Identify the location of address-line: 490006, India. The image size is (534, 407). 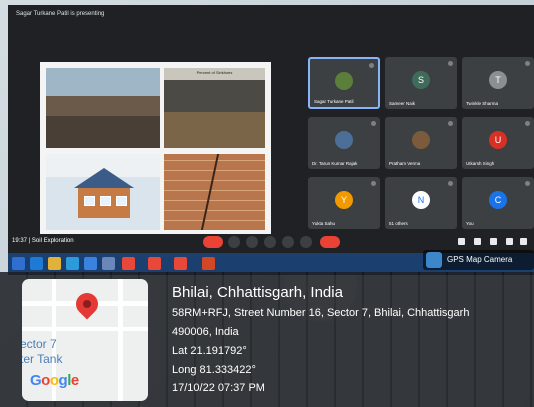
(205, 332).